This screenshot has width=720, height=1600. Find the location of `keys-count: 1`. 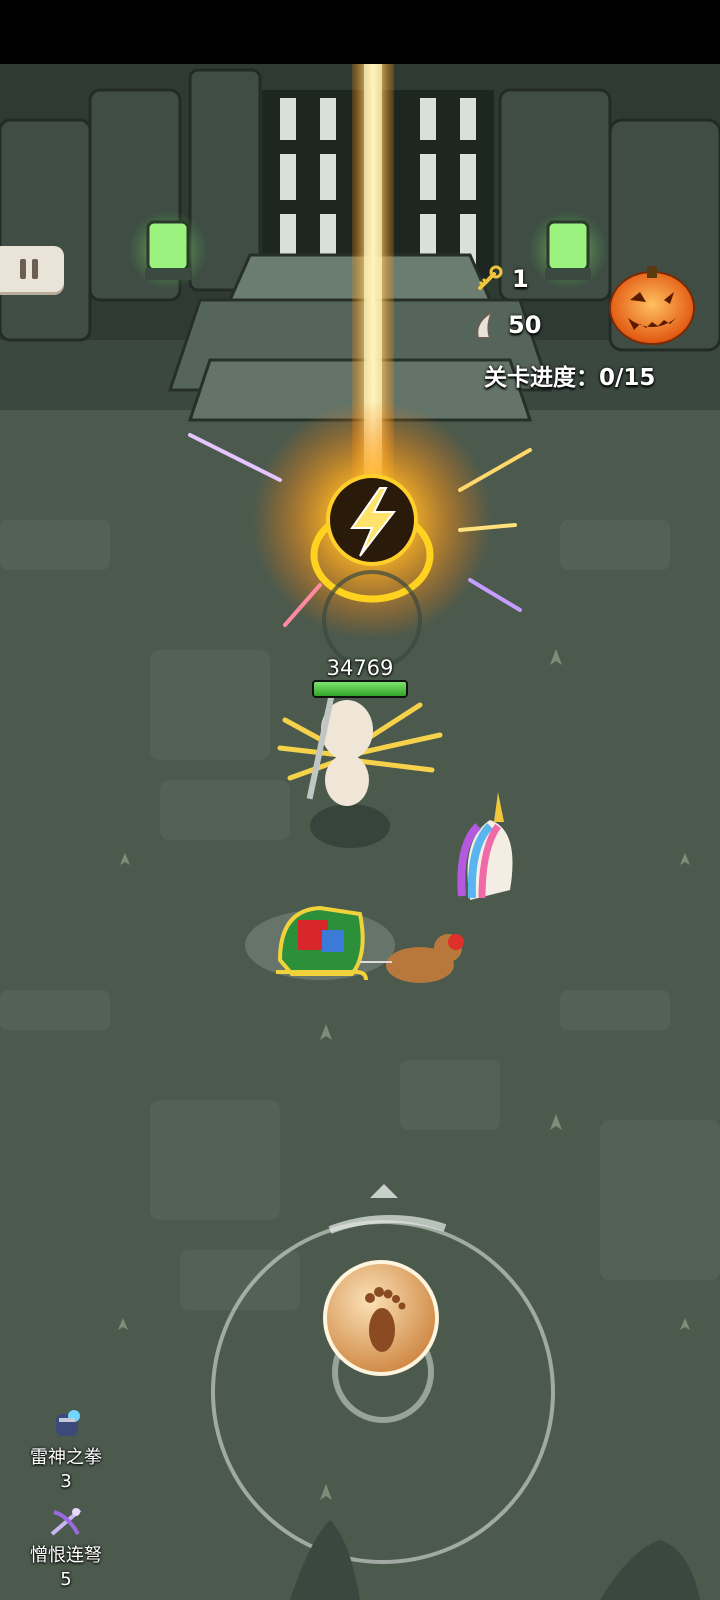

keys-count: 1 is located at coordinates (520, 279).